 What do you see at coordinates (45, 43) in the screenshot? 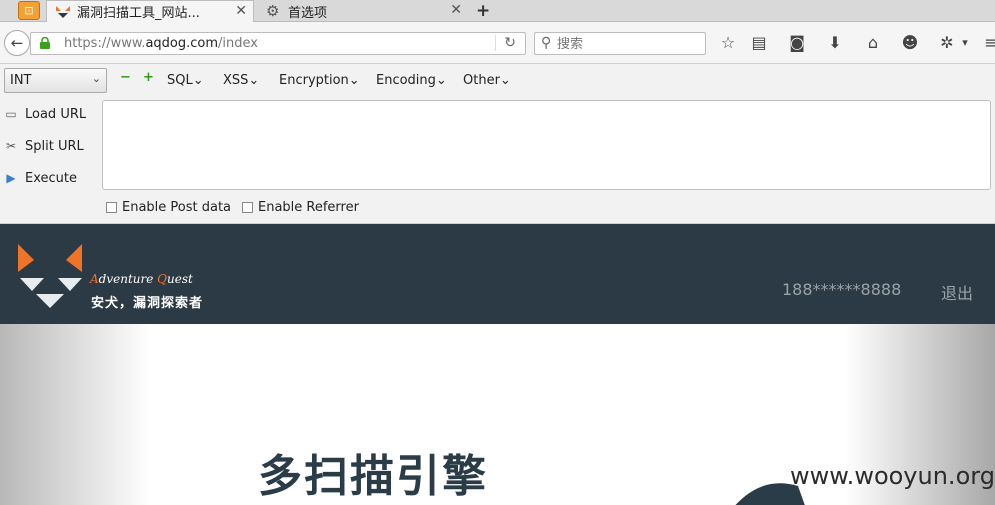
I see `lock-icon` at bounding box center [45, 43].